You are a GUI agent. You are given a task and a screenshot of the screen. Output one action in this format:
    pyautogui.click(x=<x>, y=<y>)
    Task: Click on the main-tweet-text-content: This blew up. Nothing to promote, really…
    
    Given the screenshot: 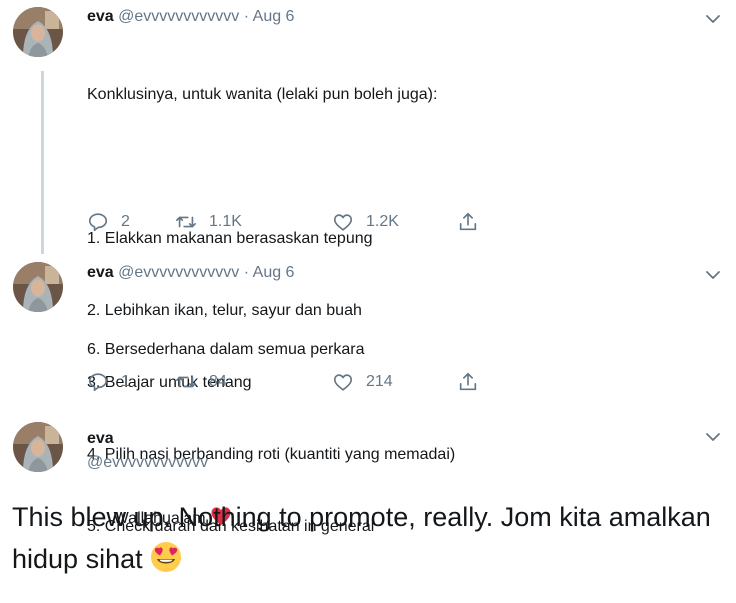 What is the action you would take?
    pyautogui.click(x=361, y=538)
    